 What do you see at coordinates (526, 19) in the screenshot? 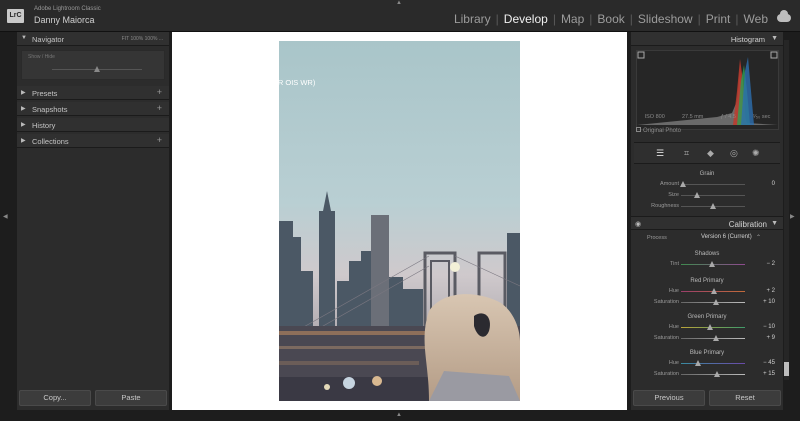
I see `module-develop: Develop` at bounding box center [526, 19].